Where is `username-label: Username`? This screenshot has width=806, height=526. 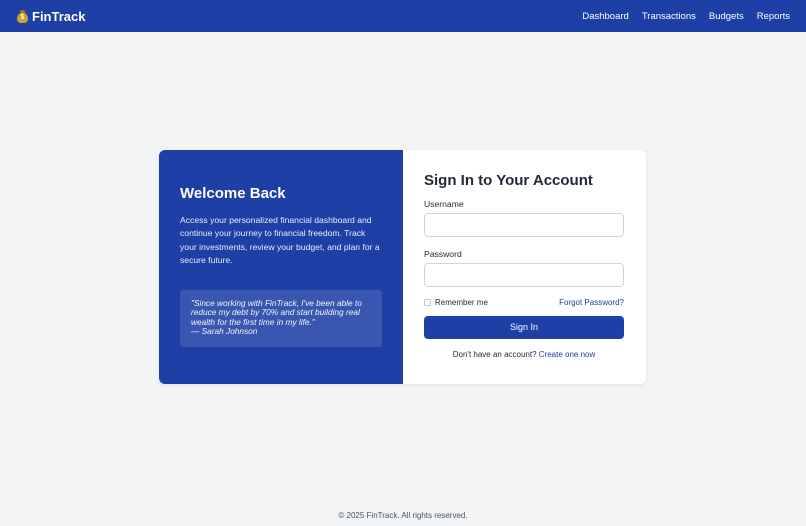 username-label: Username is located at coordinates (444, 204).